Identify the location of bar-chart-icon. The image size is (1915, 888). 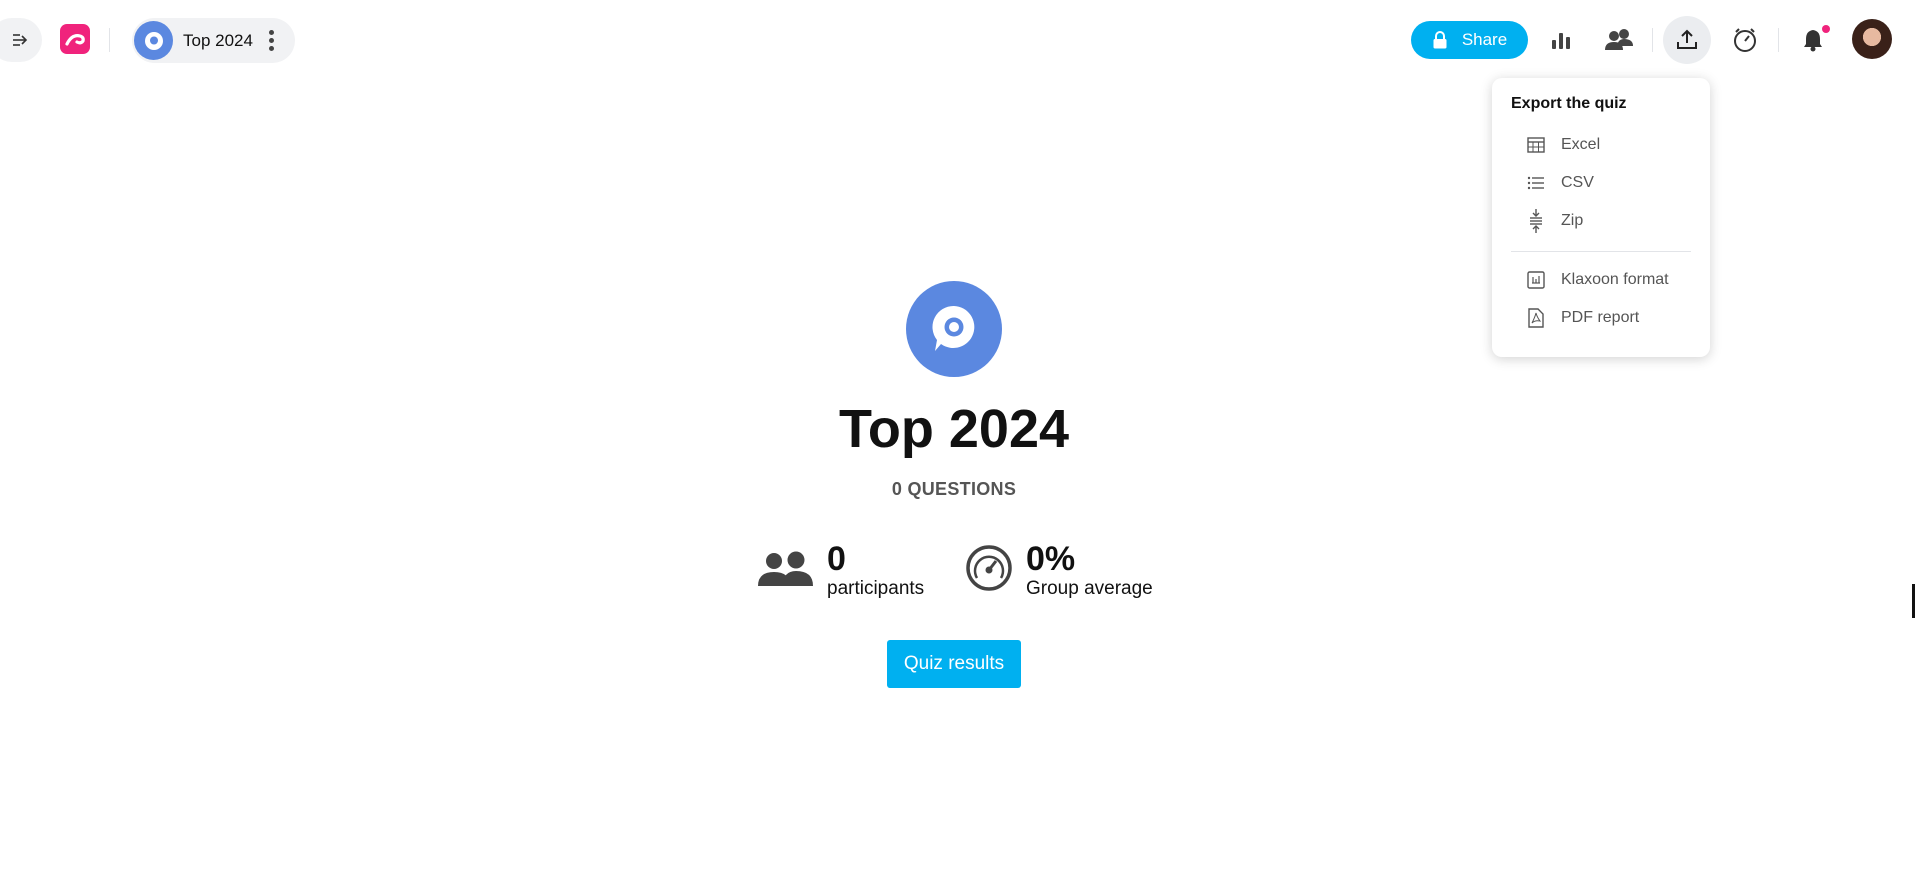
(1561, 41).